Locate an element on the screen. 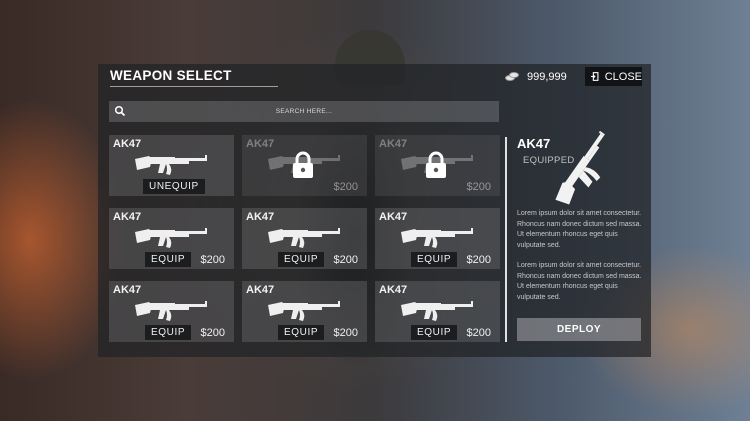 This screenshot has height=421, width=750. exit-door-icon is located at coordinates (595, 76).